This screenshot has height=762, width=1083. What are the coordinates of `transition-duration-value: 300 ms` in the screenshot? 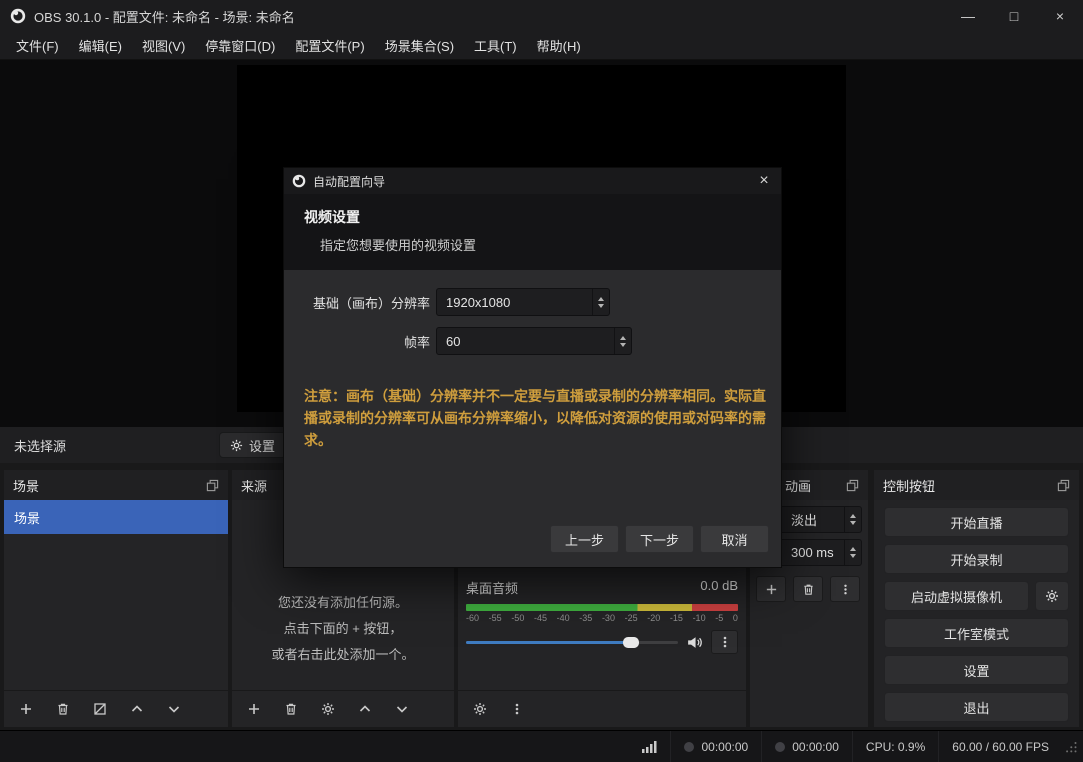 It's located at (812, 552).